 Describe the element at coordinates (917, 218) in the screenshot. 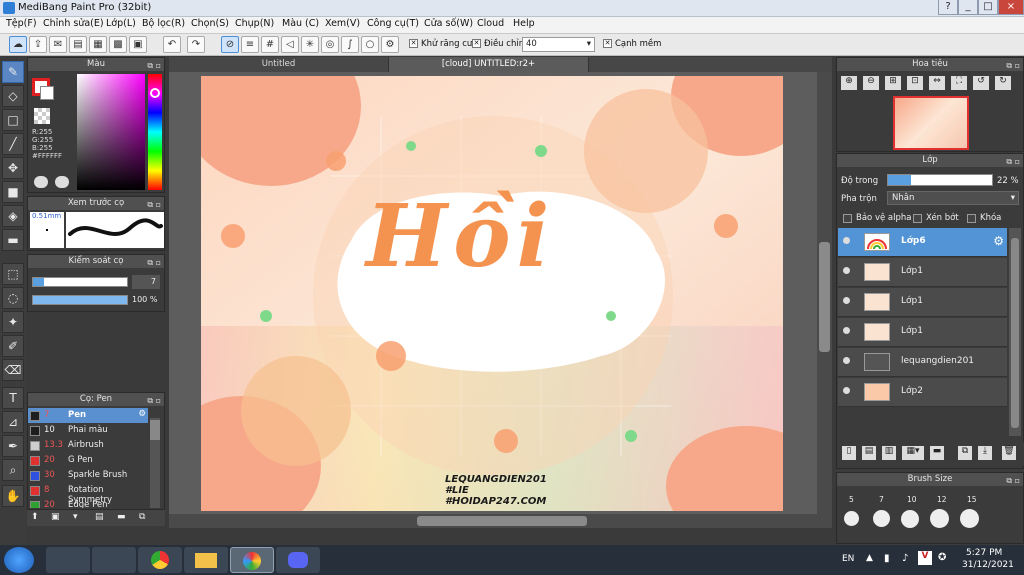

I see `clipping-checkbox` at that location.